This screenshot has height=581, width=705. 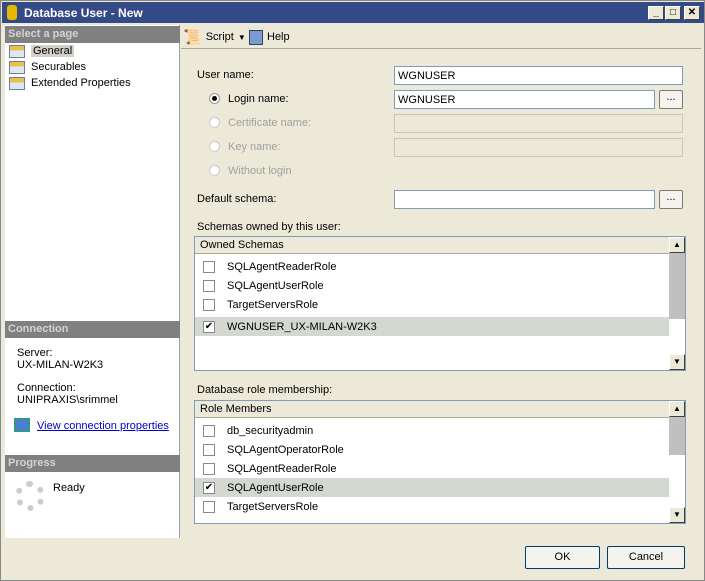 I want to click on cancel-button: Cancel, so click(x=646, y=557).